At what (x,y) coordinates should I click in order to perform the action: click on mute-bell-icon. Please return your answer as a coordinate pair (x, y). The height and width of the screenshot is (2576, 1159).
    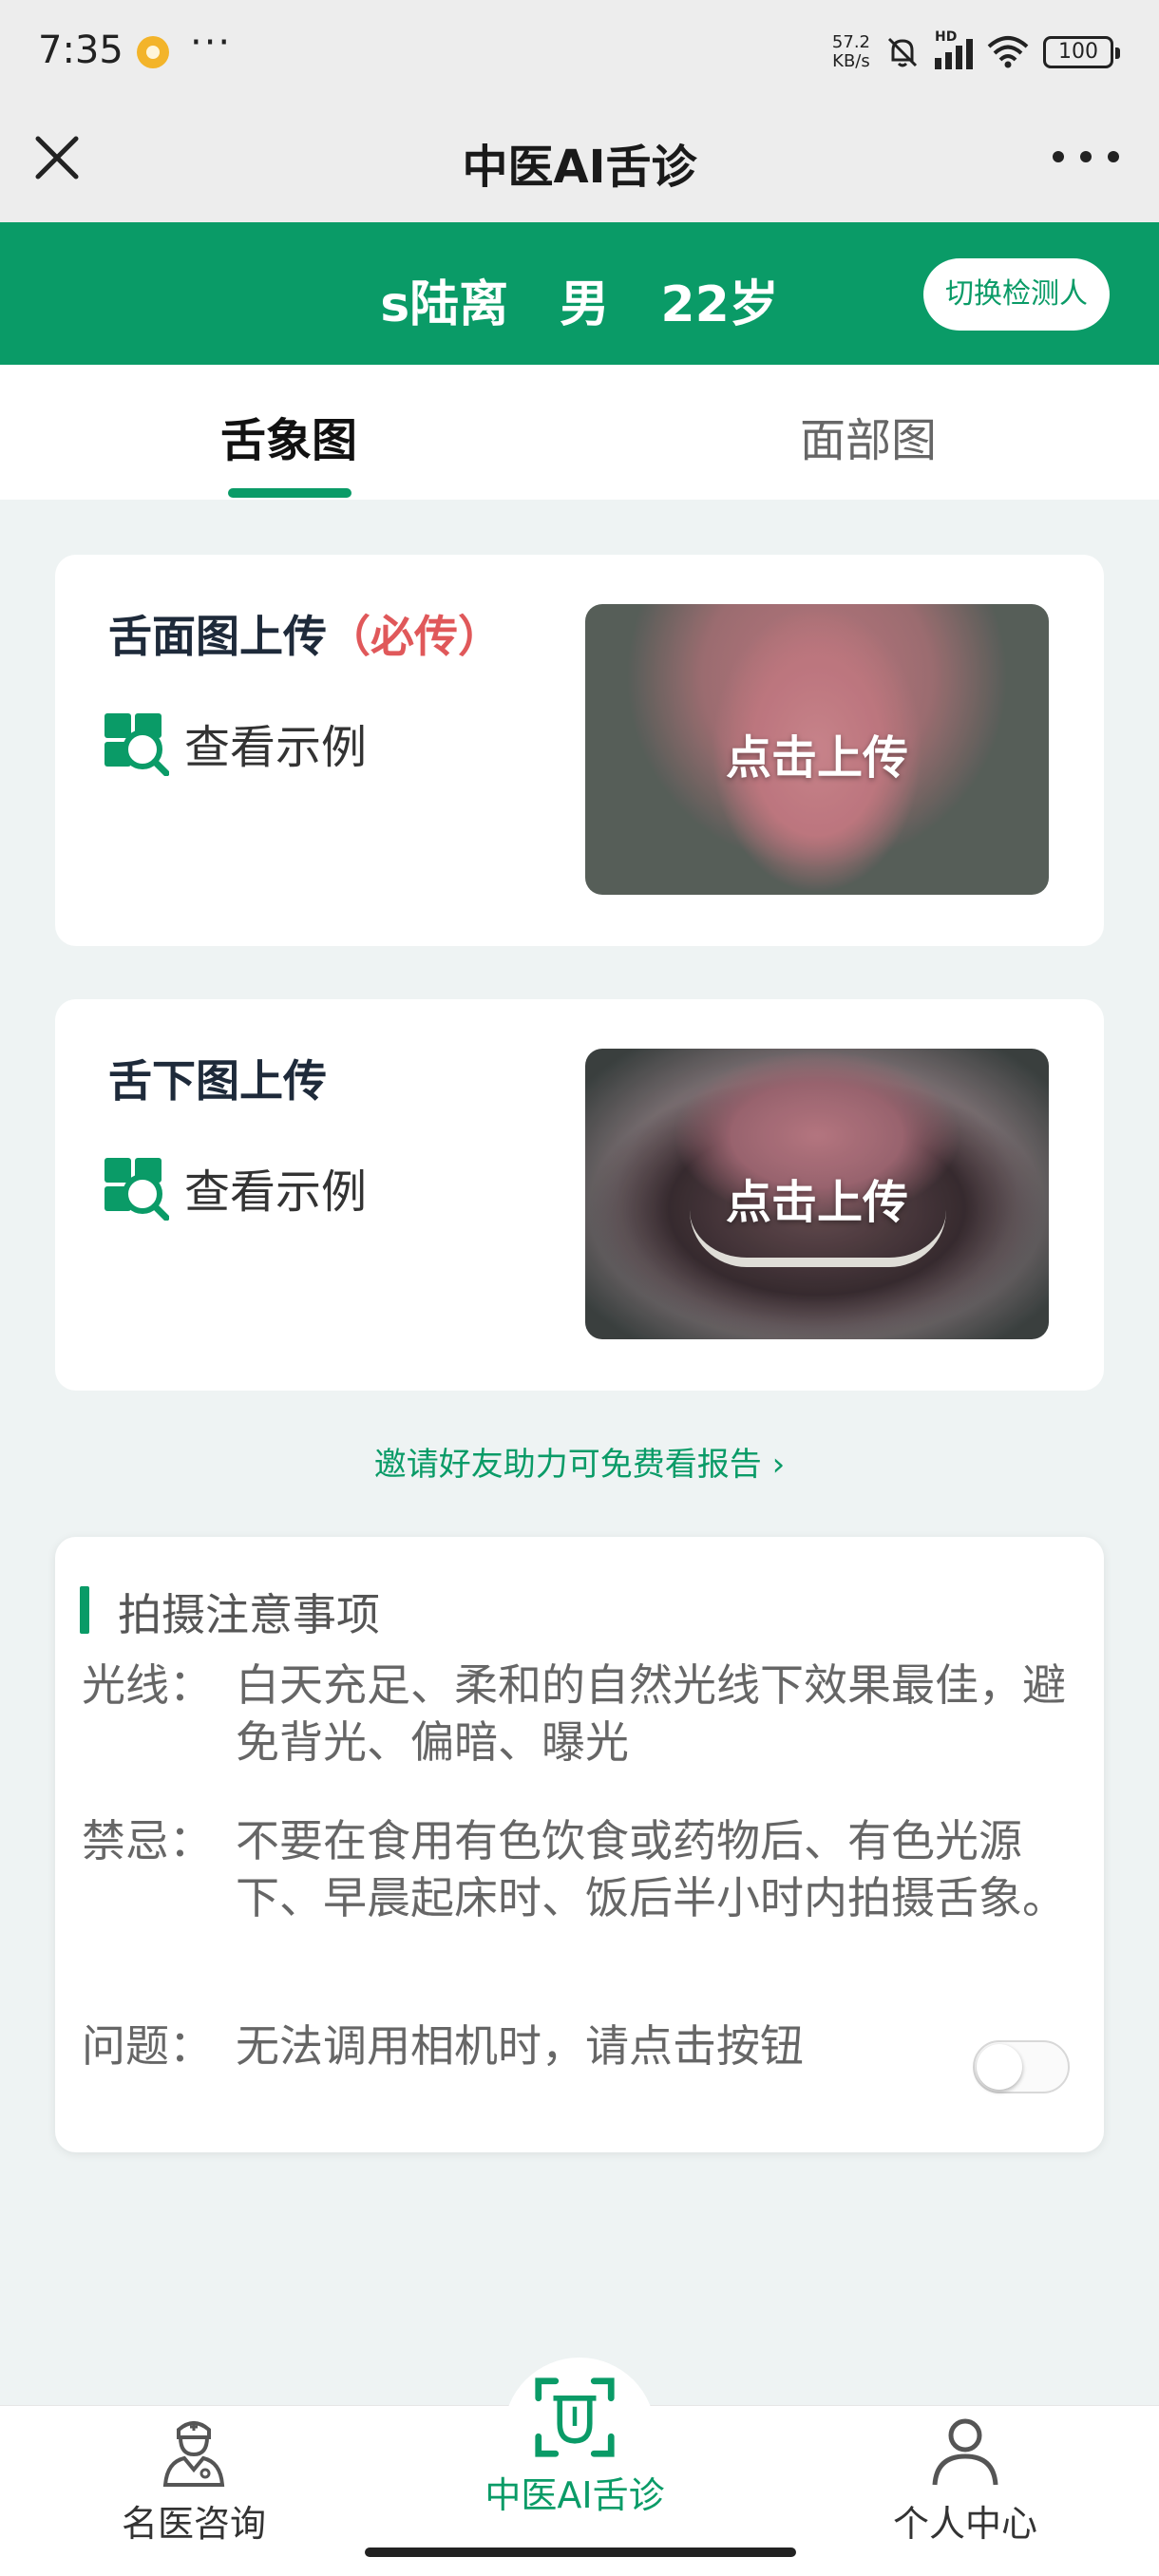
    Looking at the image, I should click on (902, 52).